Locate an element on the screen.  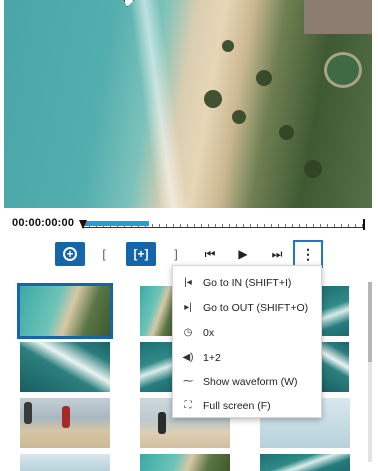
menu-item-label: Show waveform (W) is located at coordinates (250, 381).